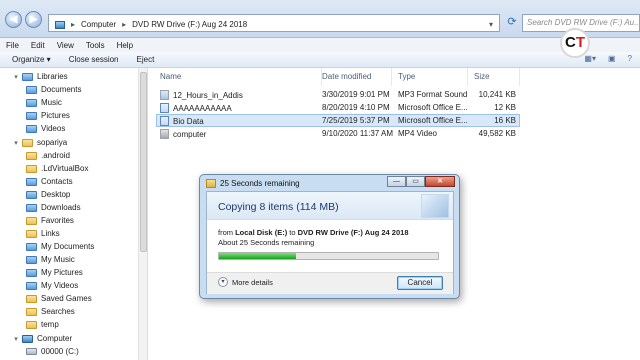  I want to click on sidebar-item-label: Links, so click(50, 233).